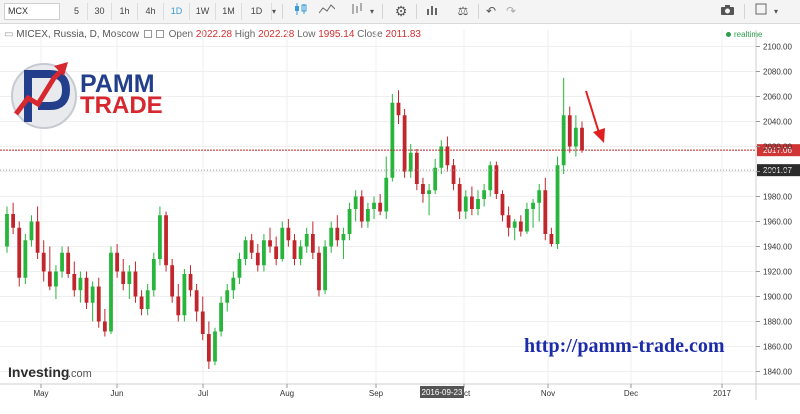  What do you see at coordinates (40, 393) in the screenshot?
I see `x-tick-label: May` at bounding box center [40, 393].